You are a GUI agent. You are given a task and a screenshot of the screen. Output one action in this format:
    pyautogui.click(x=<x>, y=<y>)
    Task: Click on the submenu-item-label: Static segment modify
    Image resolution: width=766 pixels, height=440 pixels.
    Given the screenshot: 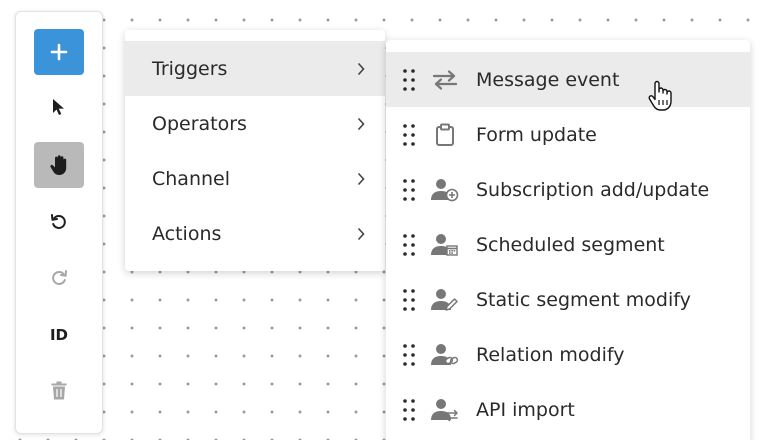 What is the action you would take?
    pyautogui.click(x=583, y=299)
    